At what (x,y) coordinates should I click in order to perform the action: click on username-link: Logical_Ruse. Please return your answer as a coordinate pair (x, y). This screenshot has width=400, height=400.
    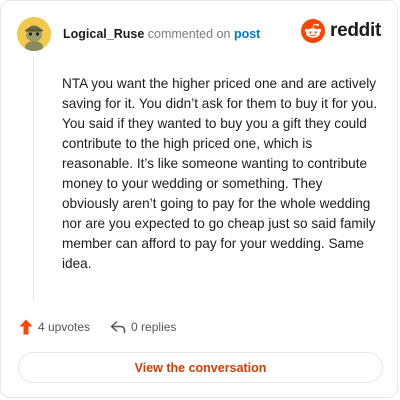
    Looking at the image, I should click on (103, 34).